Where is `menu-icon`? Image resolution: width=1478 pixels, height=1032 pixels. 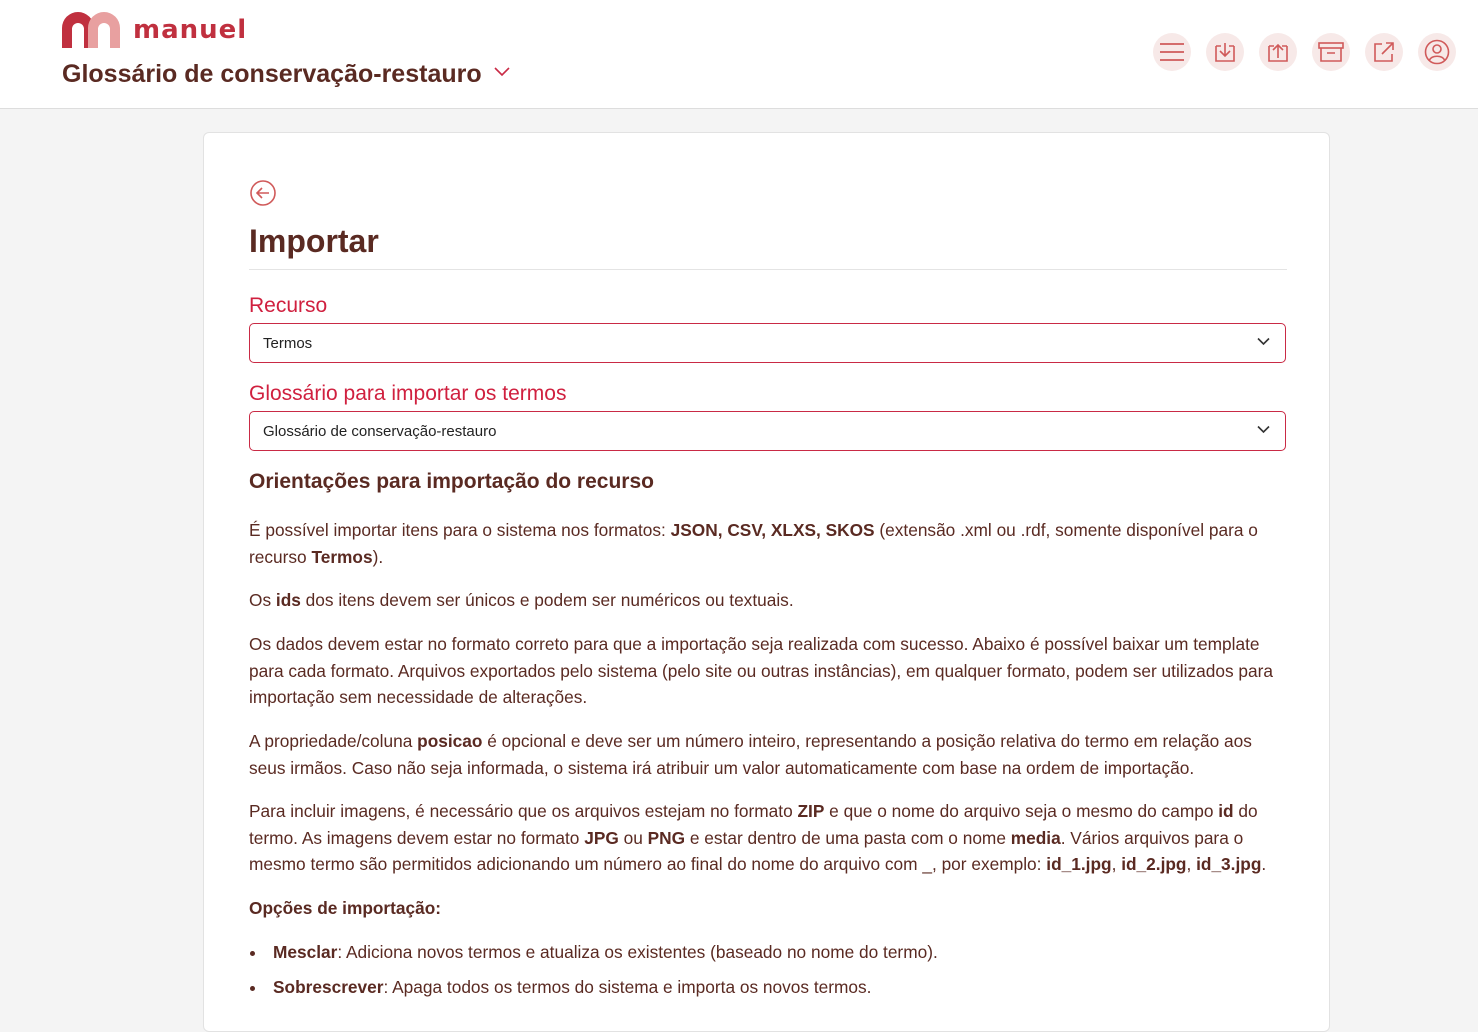
menu-icon is located at coordinates (1172, 52).